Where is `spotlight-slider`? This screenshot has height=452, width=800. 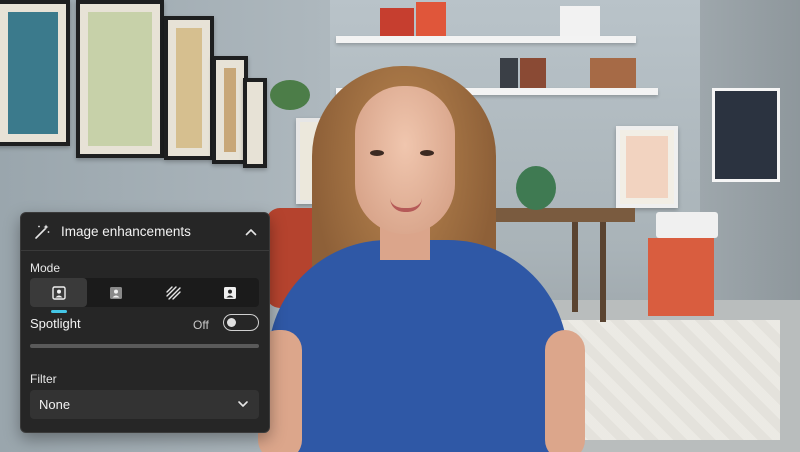
spotlight-slider is located at coordinates (144, 346).